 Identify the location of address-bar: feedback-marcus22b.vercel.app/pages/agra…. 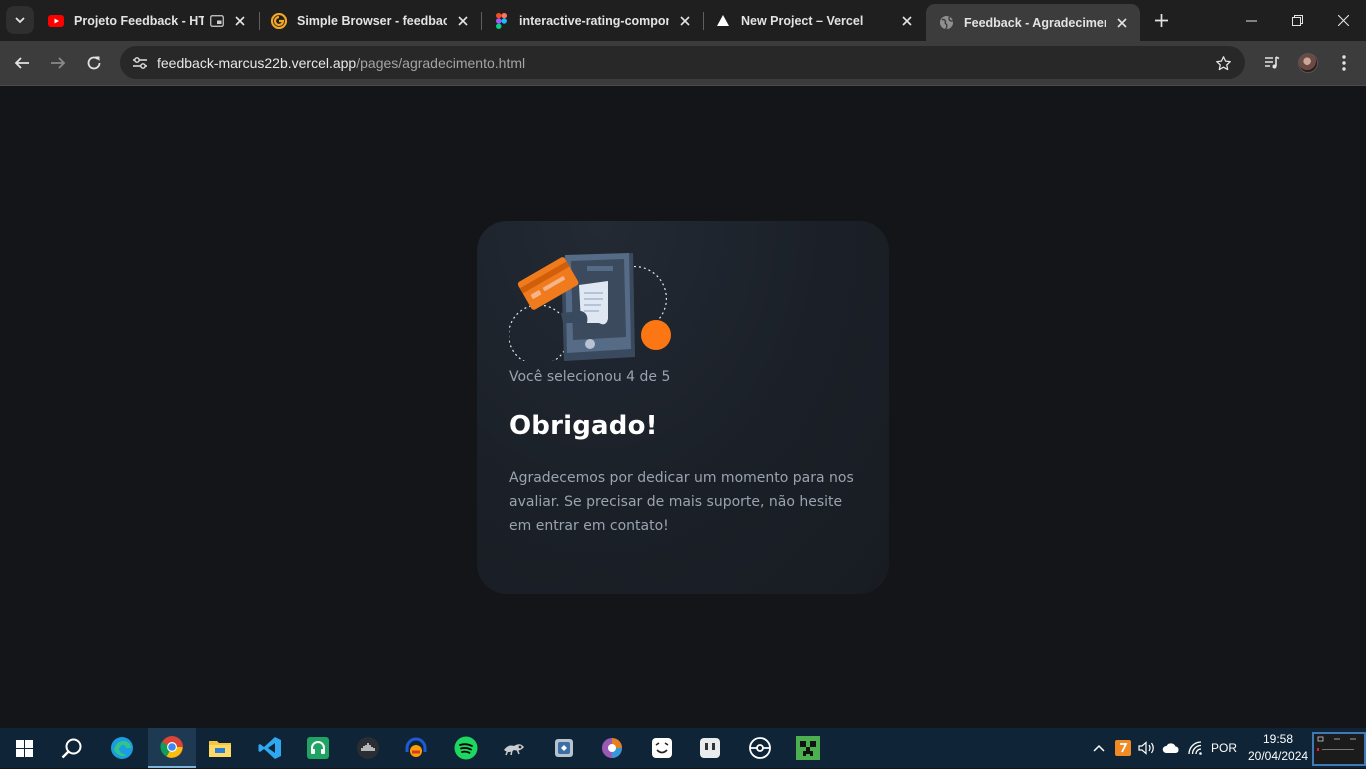
(682, 62).